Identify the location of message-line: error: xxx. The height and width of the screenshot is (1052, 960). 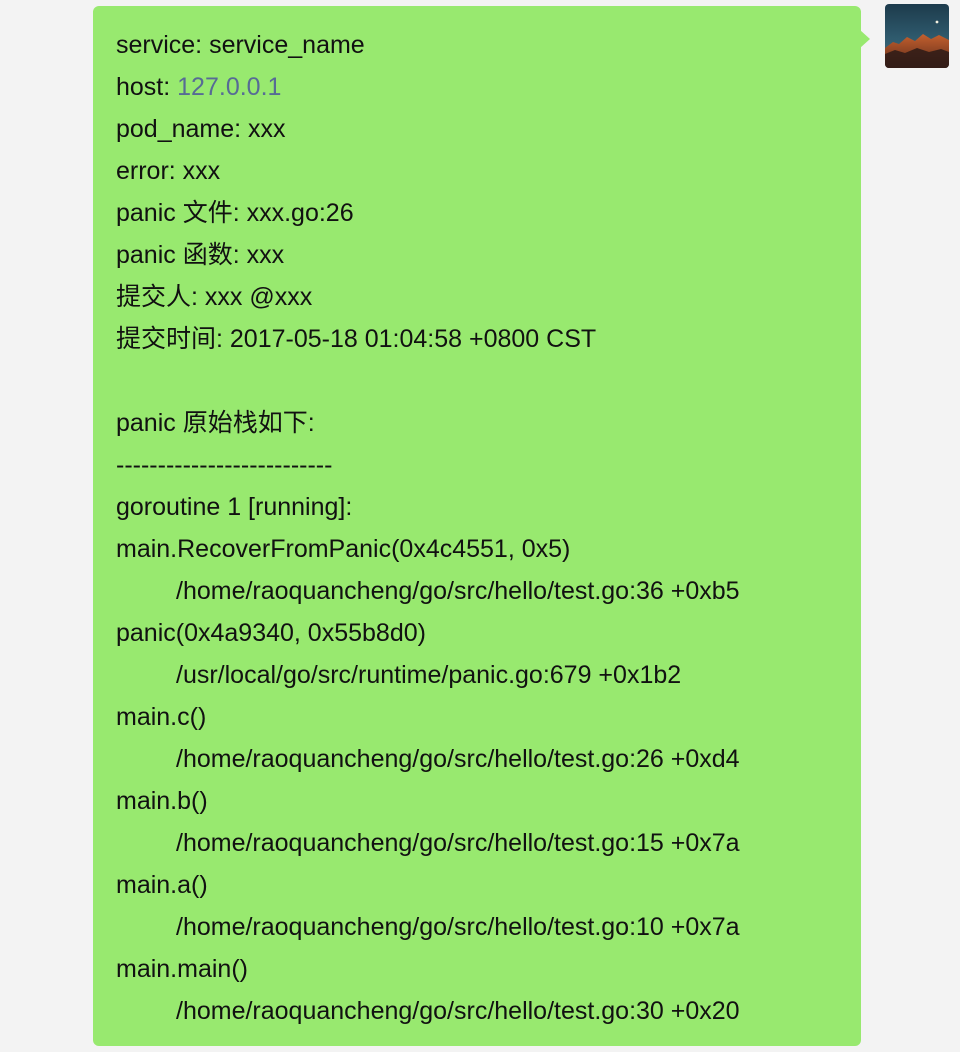
(168, 171).